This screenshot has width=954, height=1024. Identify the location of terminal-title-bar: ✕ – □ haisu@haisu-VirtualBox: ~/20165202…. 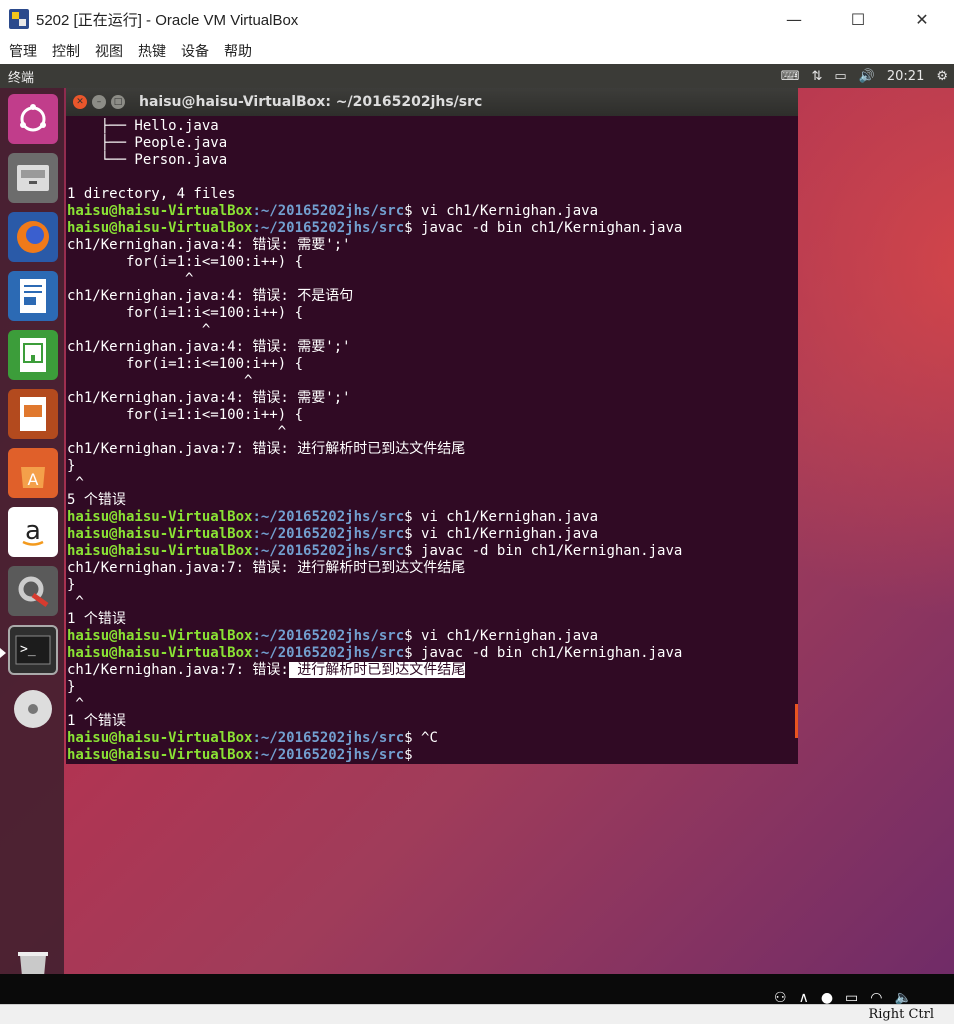
(432, 102).